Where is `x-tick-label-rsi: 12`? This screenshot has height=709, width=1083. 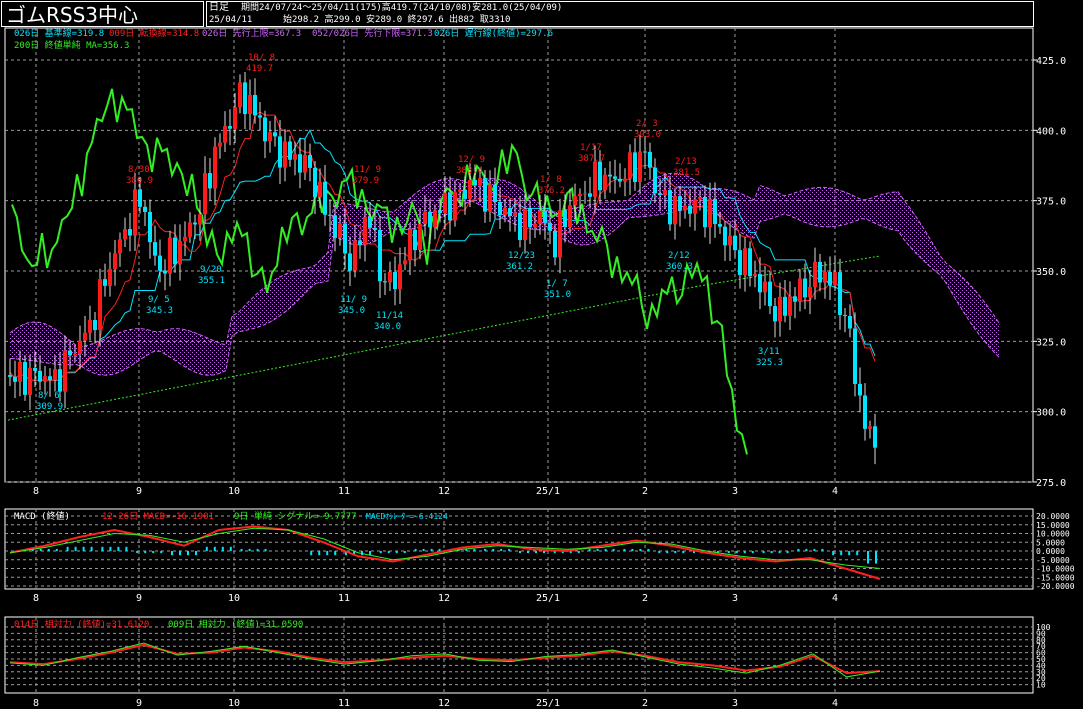
x-tick-label-rsi: 12 is located at coordinates (444, 703).